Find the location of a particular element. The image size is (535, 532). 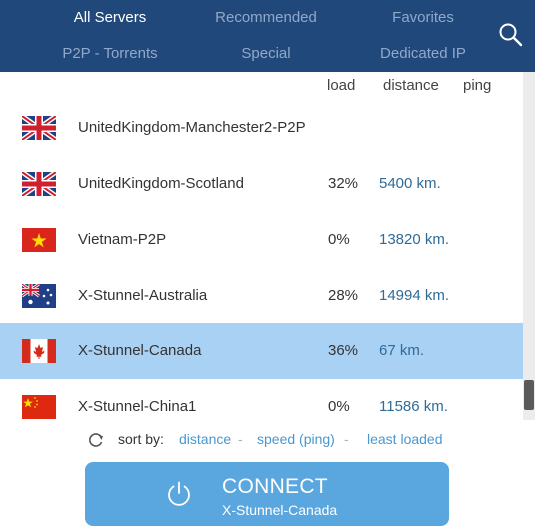

server-list-scrollbar is located at coordinates (529, 246).